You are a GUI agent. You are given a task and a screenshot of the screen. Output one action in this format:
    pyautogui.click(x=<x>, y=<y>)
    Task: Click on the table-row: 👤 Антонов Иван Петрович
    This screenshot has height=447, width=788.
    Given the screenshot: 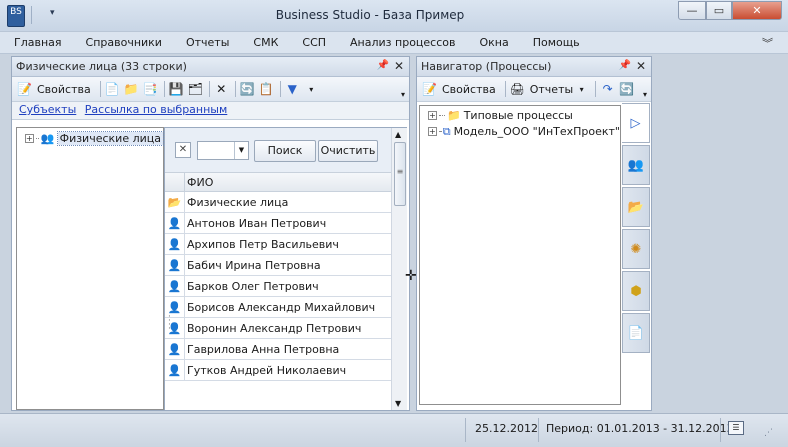 What is the action you would take?
    pyautogui.click(x=278, y=223)
    